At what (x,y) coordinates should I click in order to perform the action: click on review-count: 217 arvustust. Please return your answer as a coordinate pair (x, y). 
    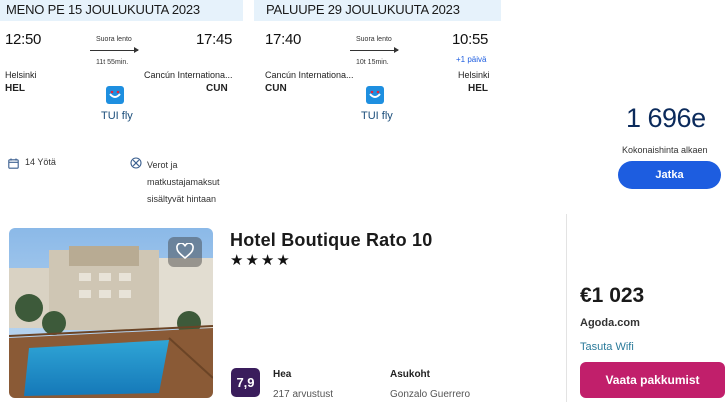
    Looking at the image, I should click on (303, 394).